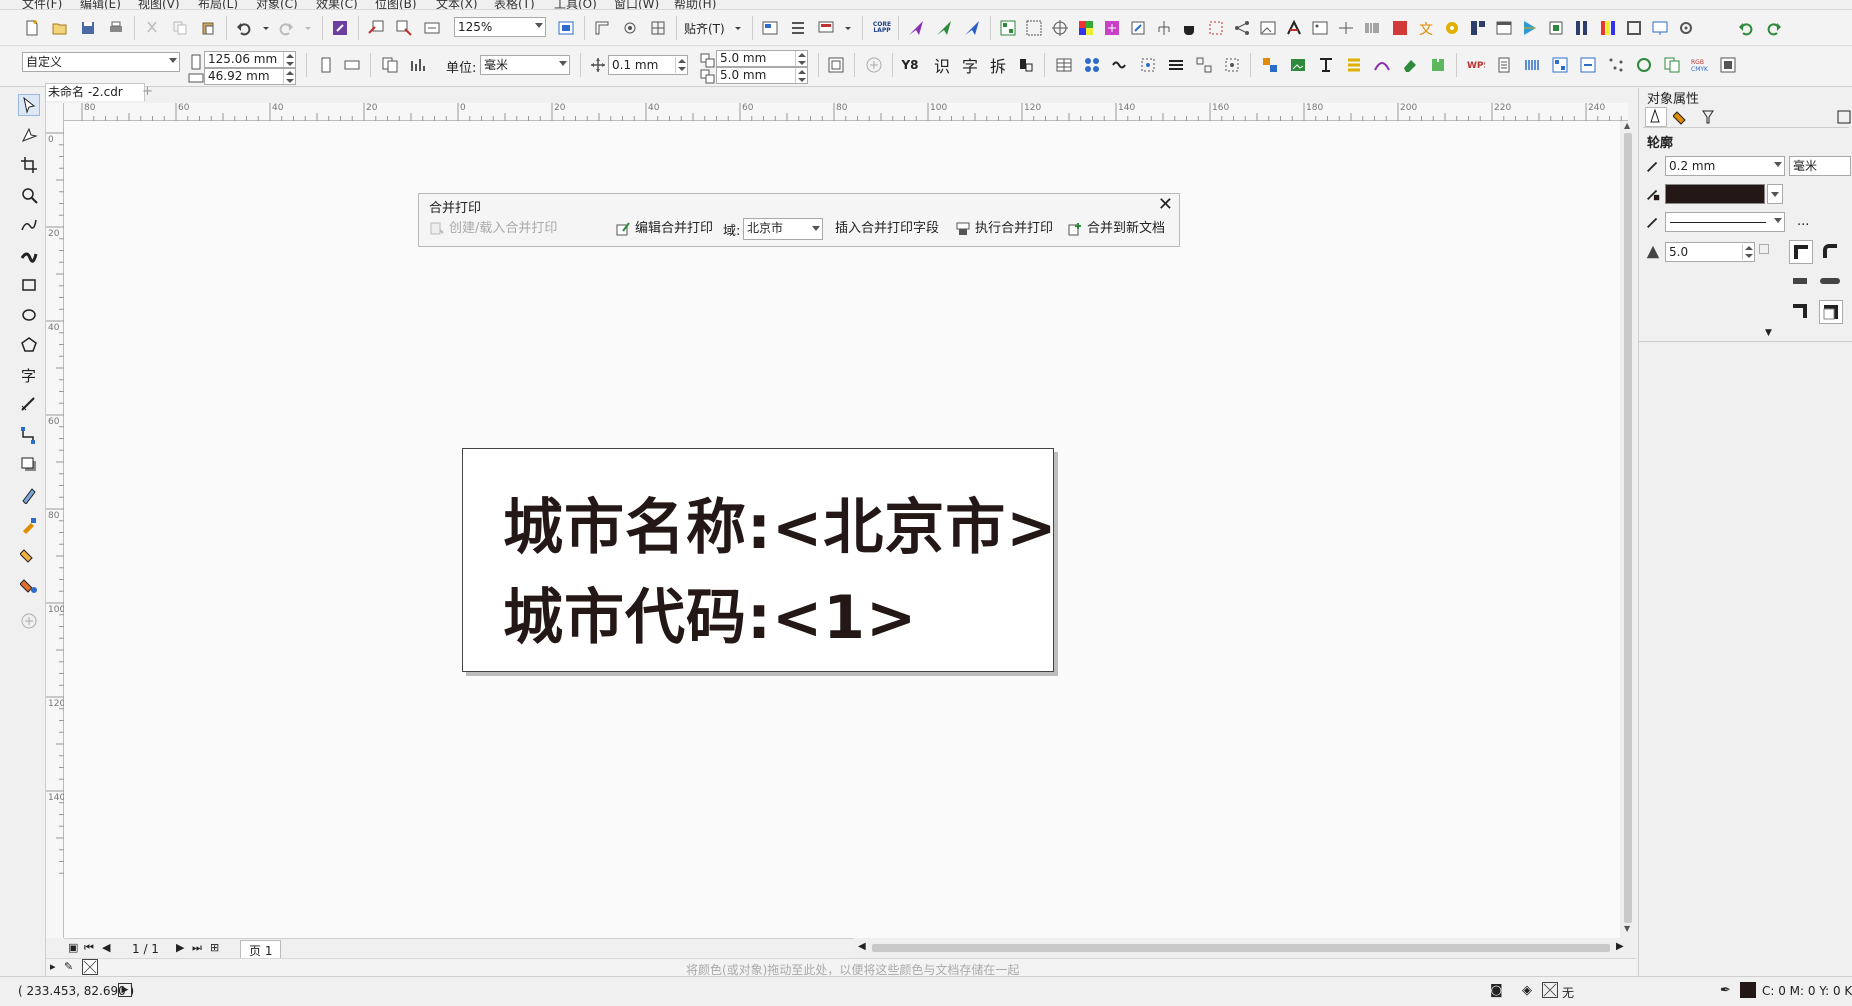 The height and width of the screenshot is (1006, 1852). I want to click on wps-icon: WPS, so click(1476, 65).